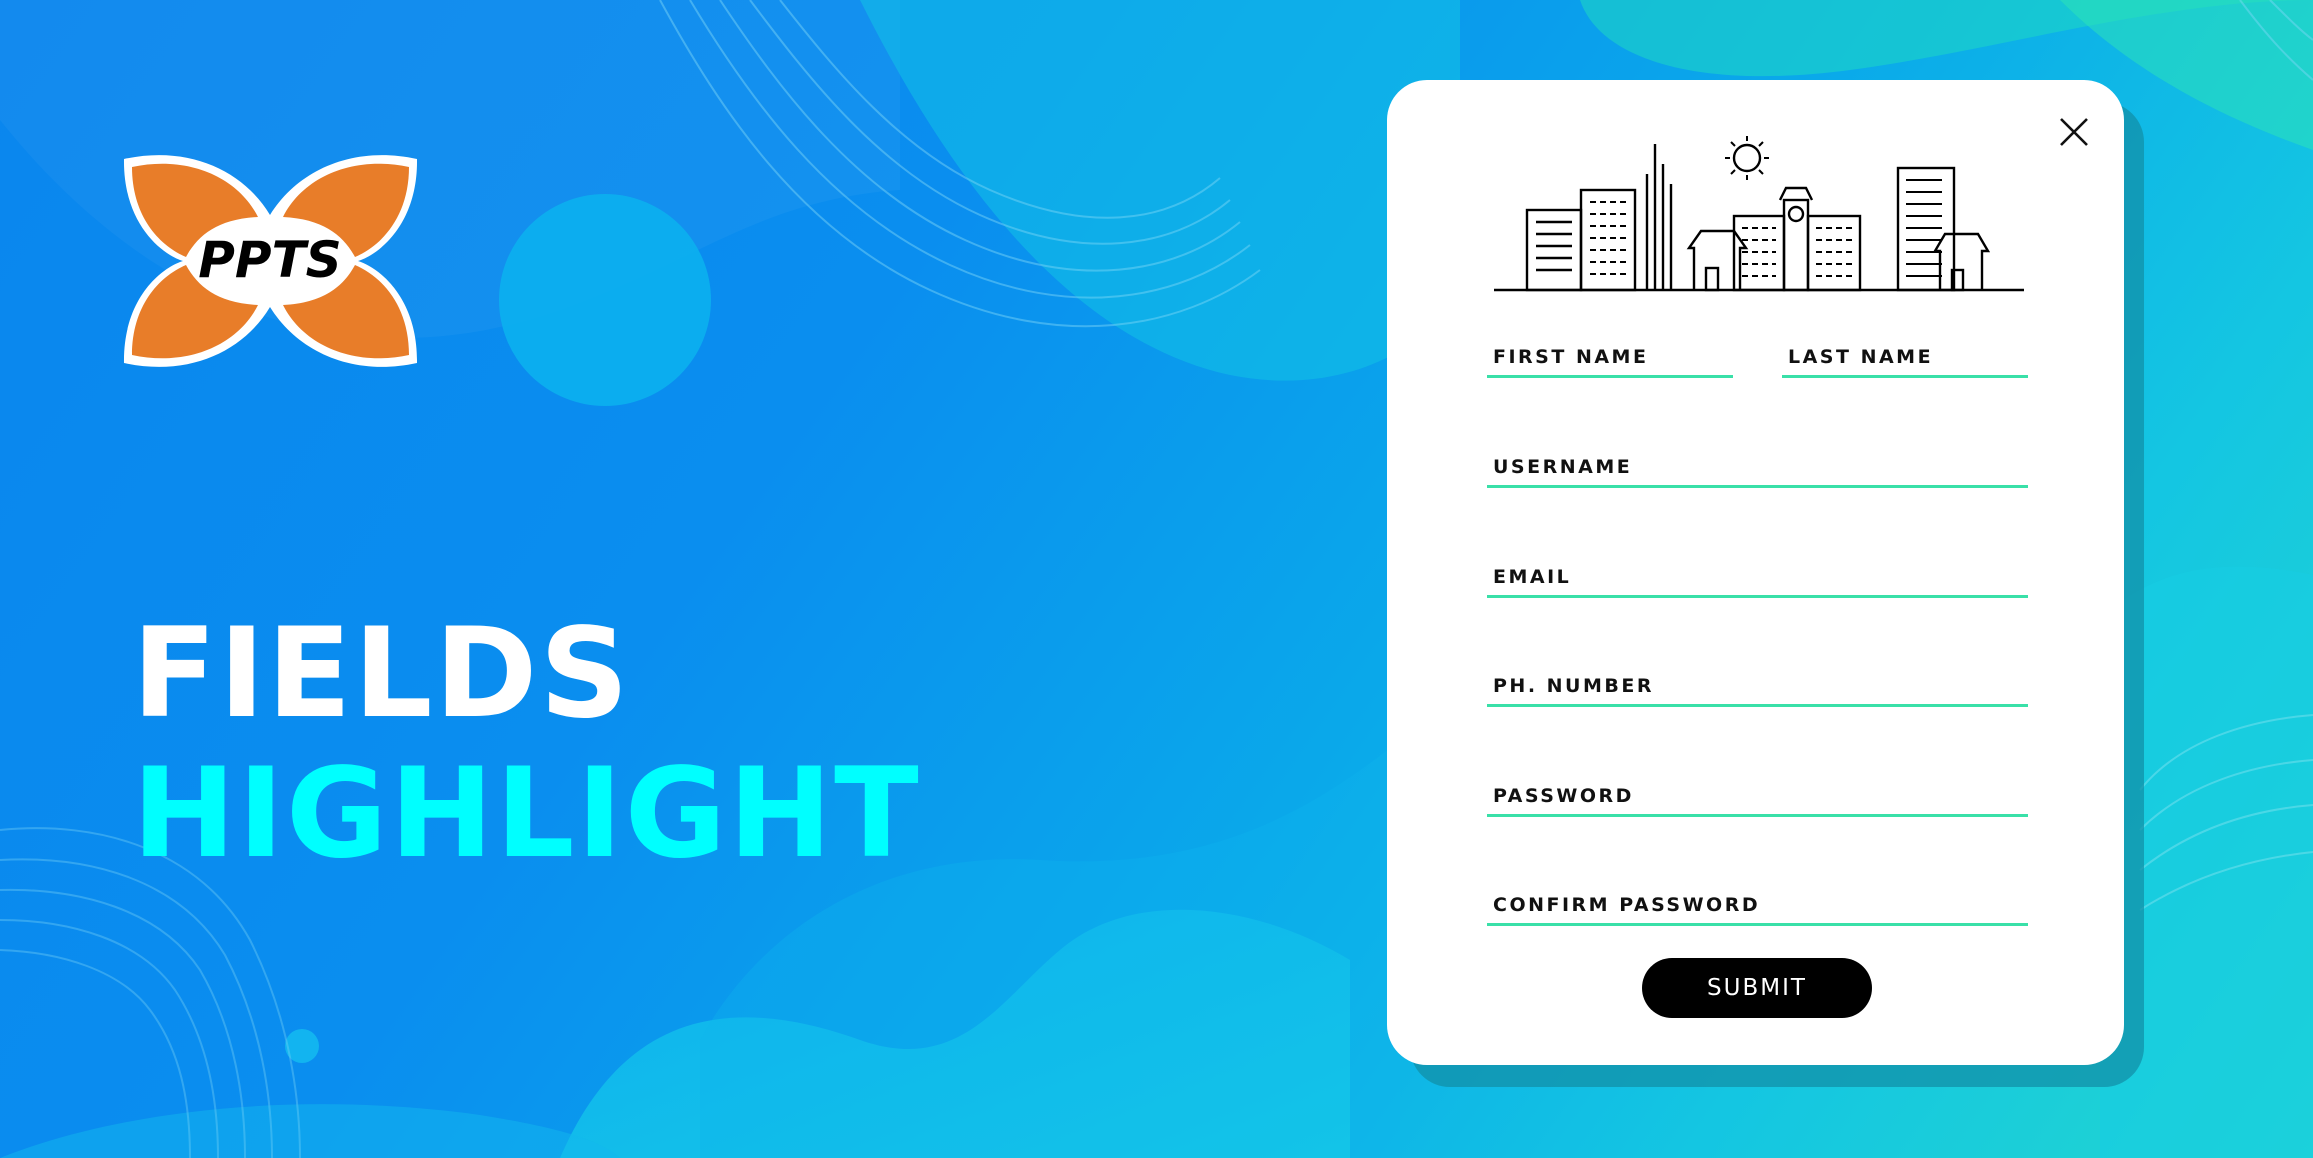 This screenshot has height=1158, width=2313. I want to click on phone-number-label: PH. NUMBER, so click(1573, 686).